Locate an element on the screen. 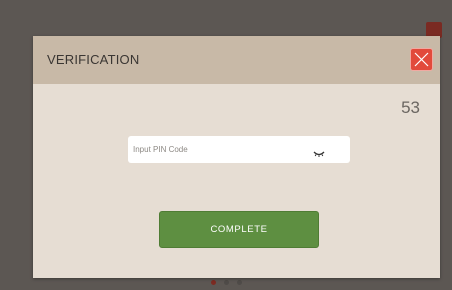 The width and height of the screenshot is (452, 290). eye-closed-icon is located at coordinates (319, 154).